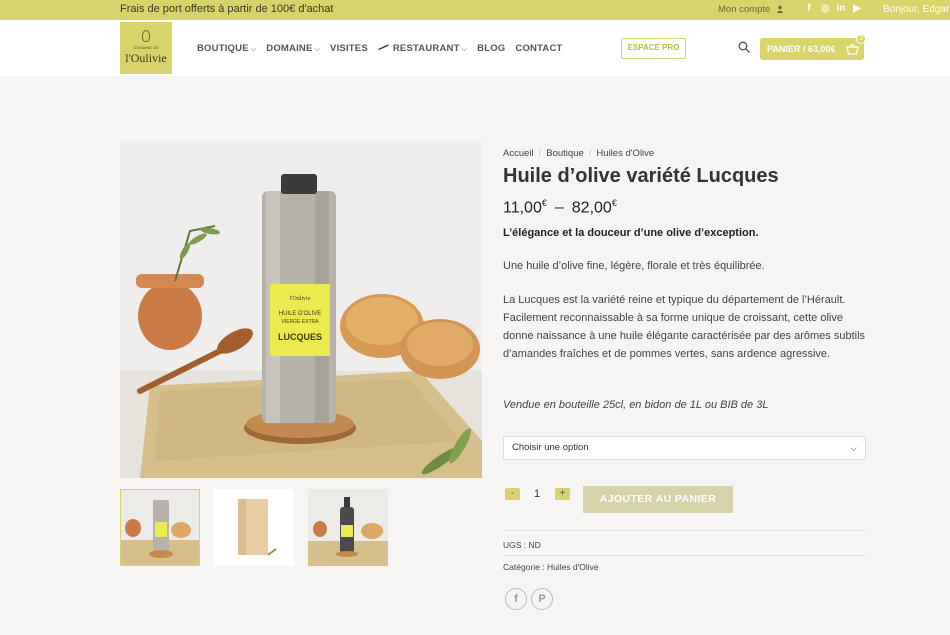  I want to click on user-icon, so click(780, 9).